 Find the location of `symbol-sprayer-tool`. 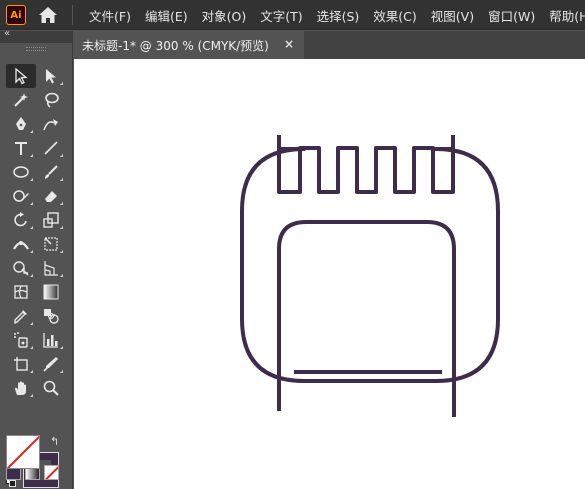

symbol-sprayer-tool is located at coordinates (21, 340).